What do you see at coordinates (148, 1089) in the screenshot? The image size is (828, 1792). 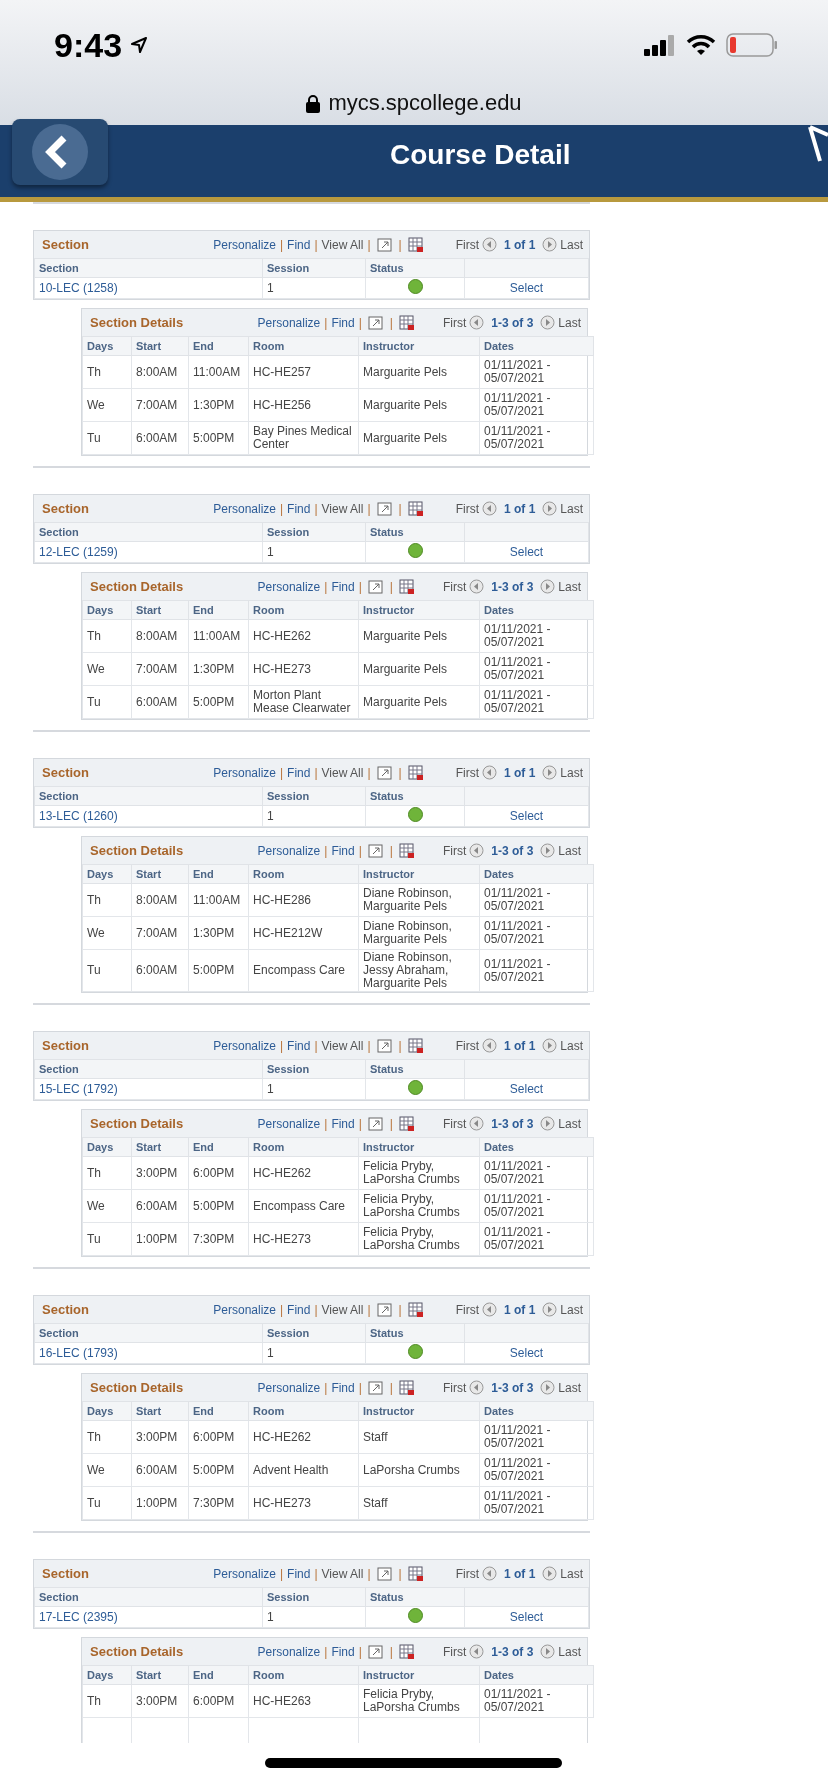 I see `section-link: 15-LEC (1792)` at bounding box center [148, 1089].